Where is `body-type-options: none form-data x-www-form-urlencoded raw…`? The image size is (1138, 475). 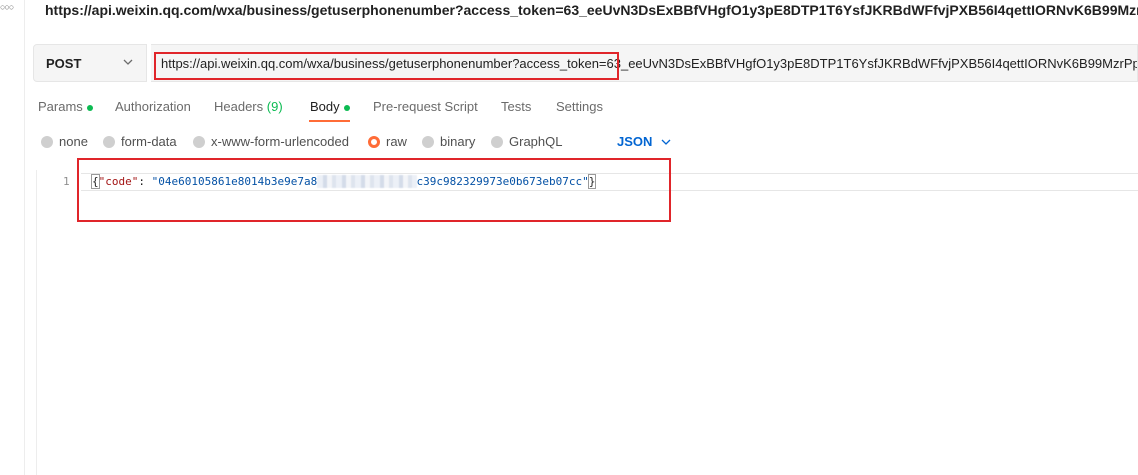
body-type-options: none form-data x-www-form-urlencoded raw… is located at coordinates (589, 144).